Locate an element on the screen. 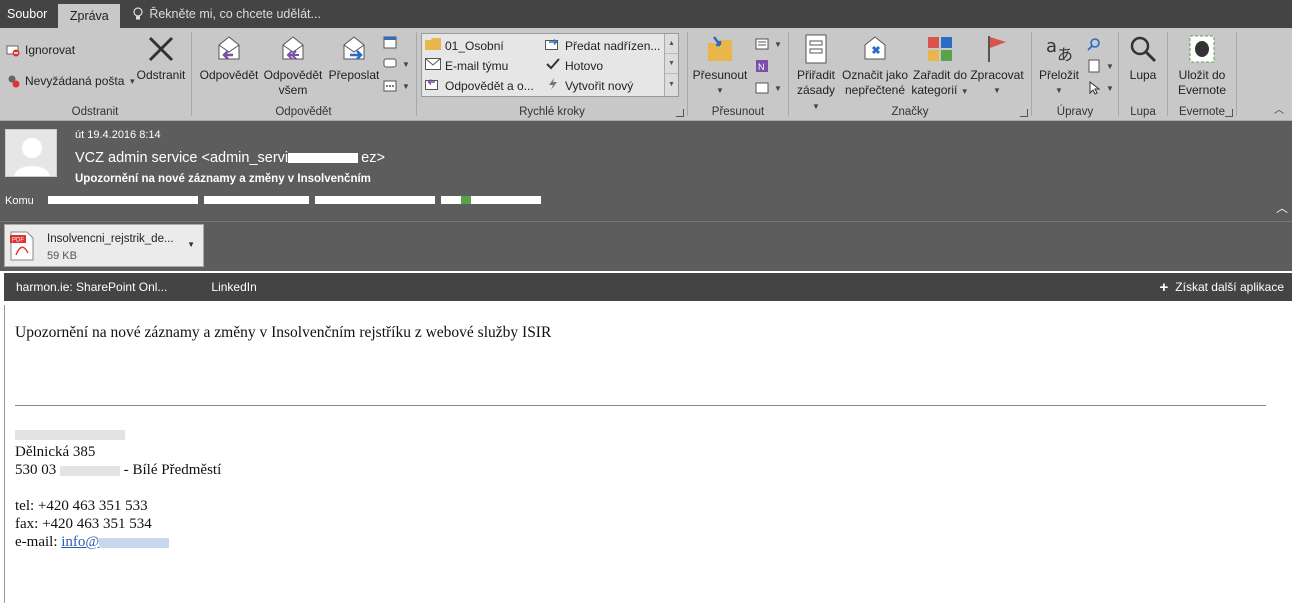 Image resolution: width=1292 pixels, height=603 pixels. sig-city: 530 03 - Bílé Předměstí is located at coordinates (118, 470).